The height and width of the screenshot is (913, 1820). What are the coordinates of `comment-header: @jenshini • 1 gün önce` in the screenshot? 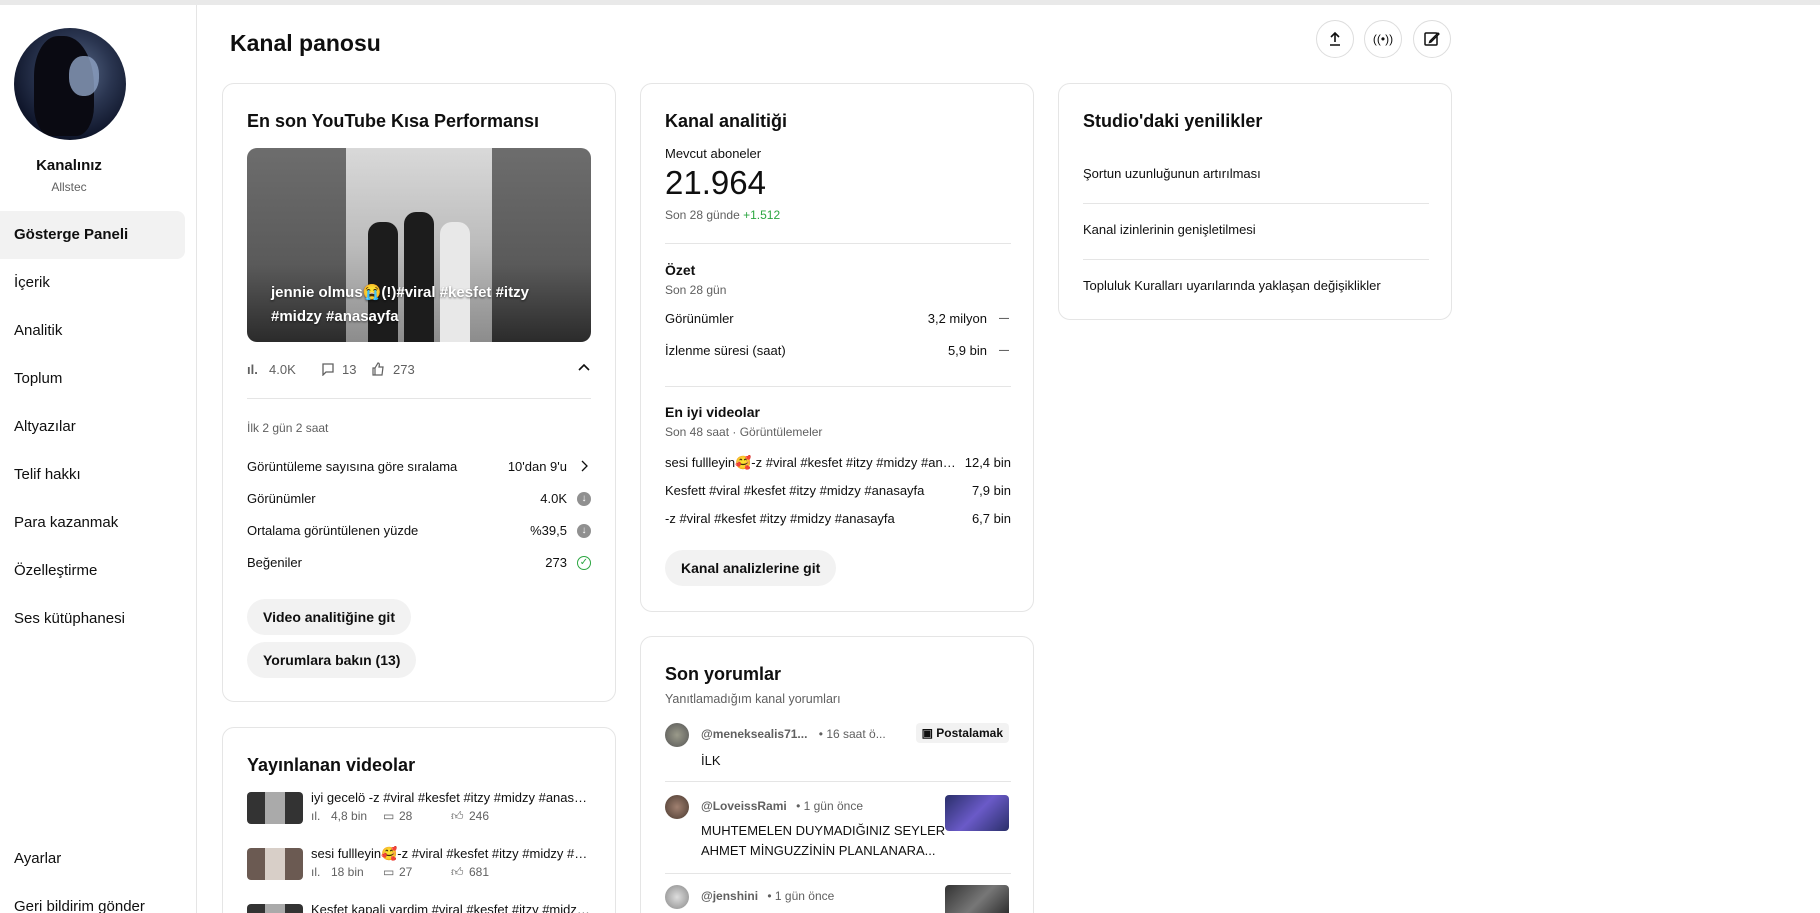 It's located at (768, 896).